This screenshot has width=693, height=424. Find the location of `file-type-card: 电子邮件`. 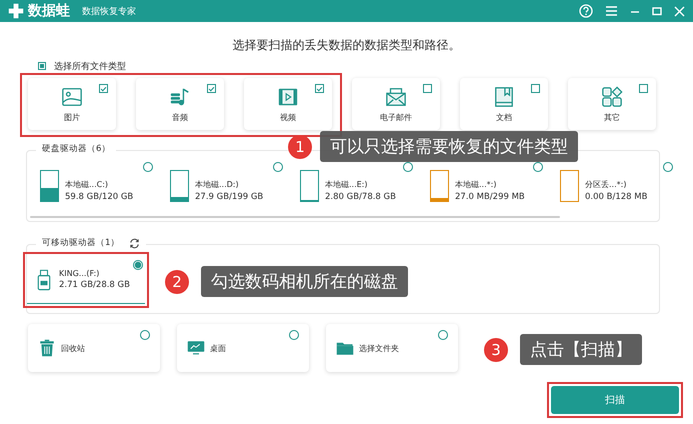

file-type-card: 电子邮件 is located at coordinates (396, 104).